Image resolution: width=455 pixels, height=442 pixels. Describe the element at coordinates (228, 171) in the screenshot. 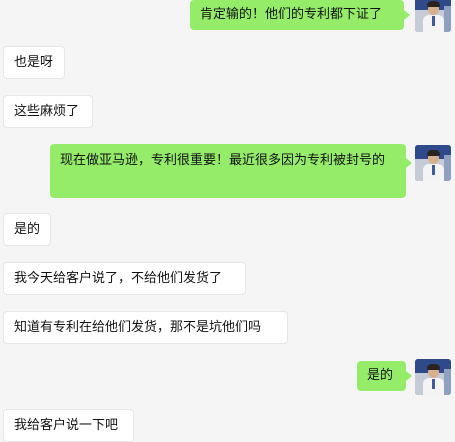

I see `message-bubble: 现在做亚马逊，专利很重要！最近很多因为专利被封号的` at that location.